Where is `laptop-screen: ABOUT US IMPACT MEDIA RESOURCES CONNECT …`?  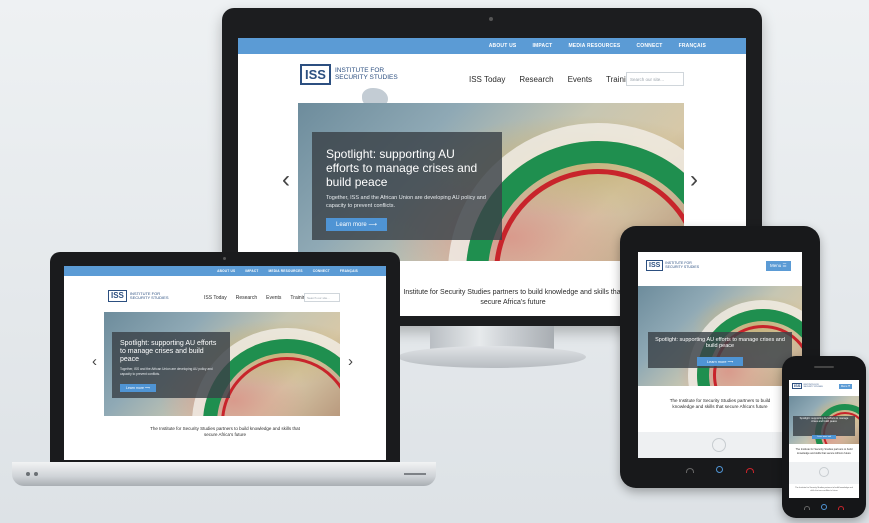 laptop-screen: ABOUT US IMPACT MEDIA RESOURCES CONNECT … is located at coordinates (225, 363).